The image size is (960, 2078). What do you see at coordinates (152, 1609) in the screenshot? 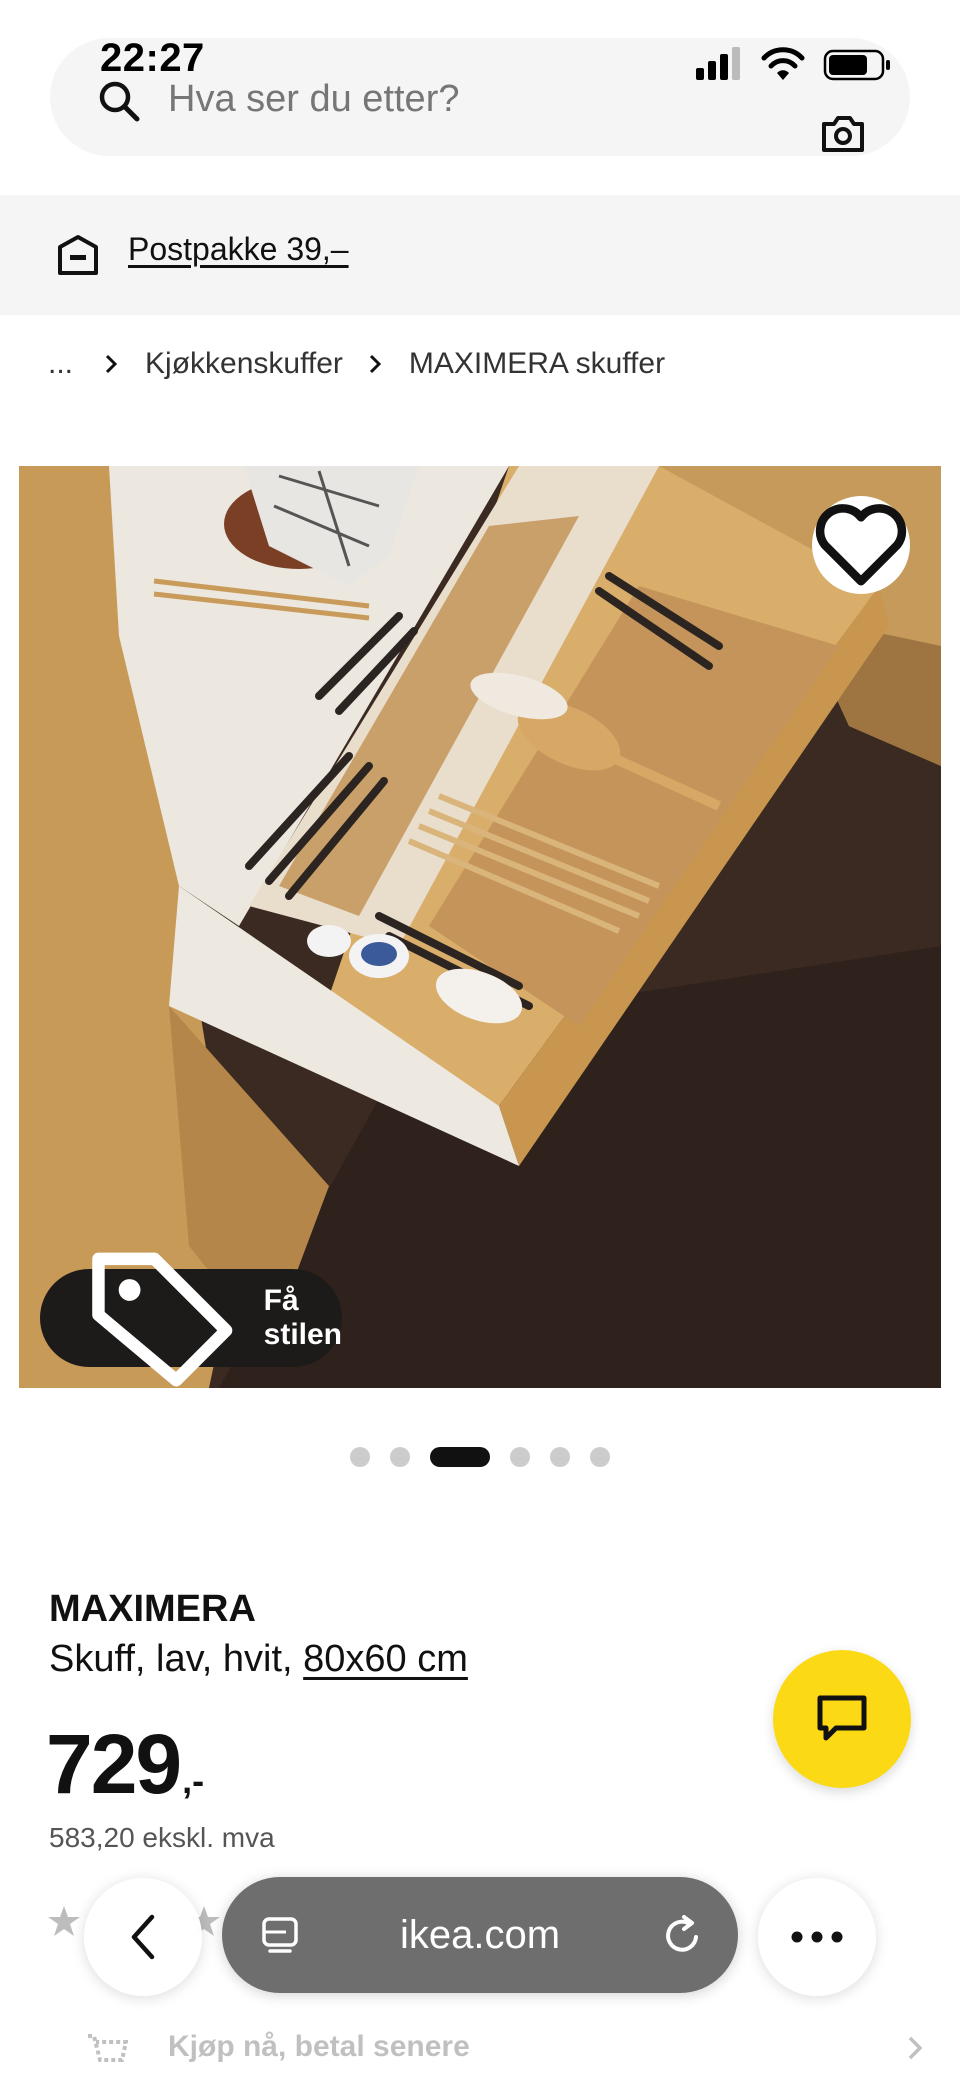
I see `product-name: MAXIMERA` at bounding box center [152, 1609].